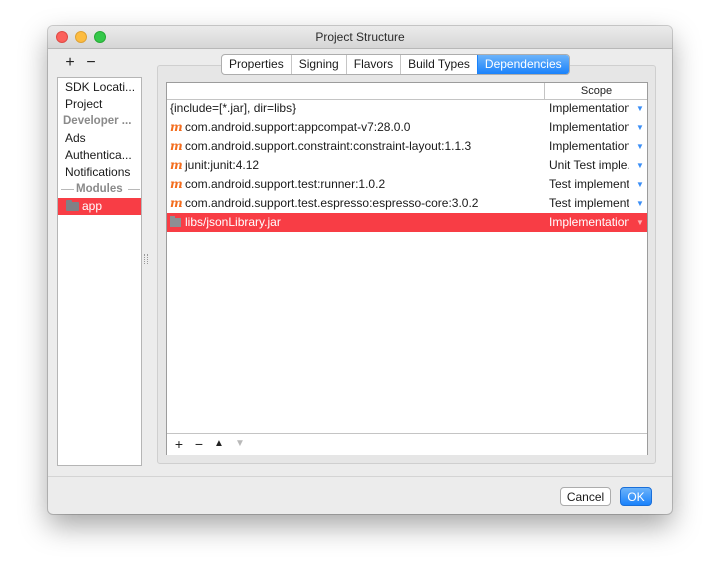  I want to click on module-label: app, so click(92, 206).